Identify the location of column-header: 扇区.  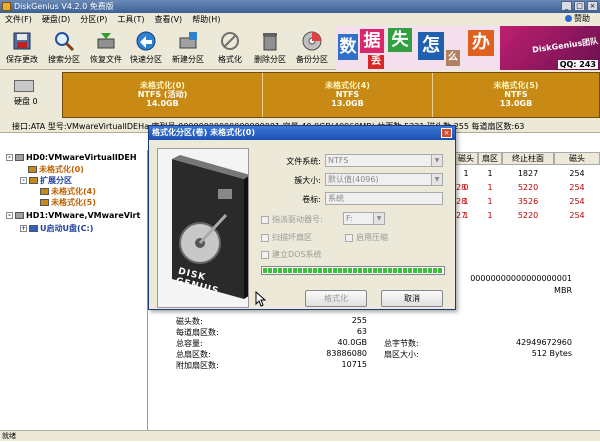
(490, 158).